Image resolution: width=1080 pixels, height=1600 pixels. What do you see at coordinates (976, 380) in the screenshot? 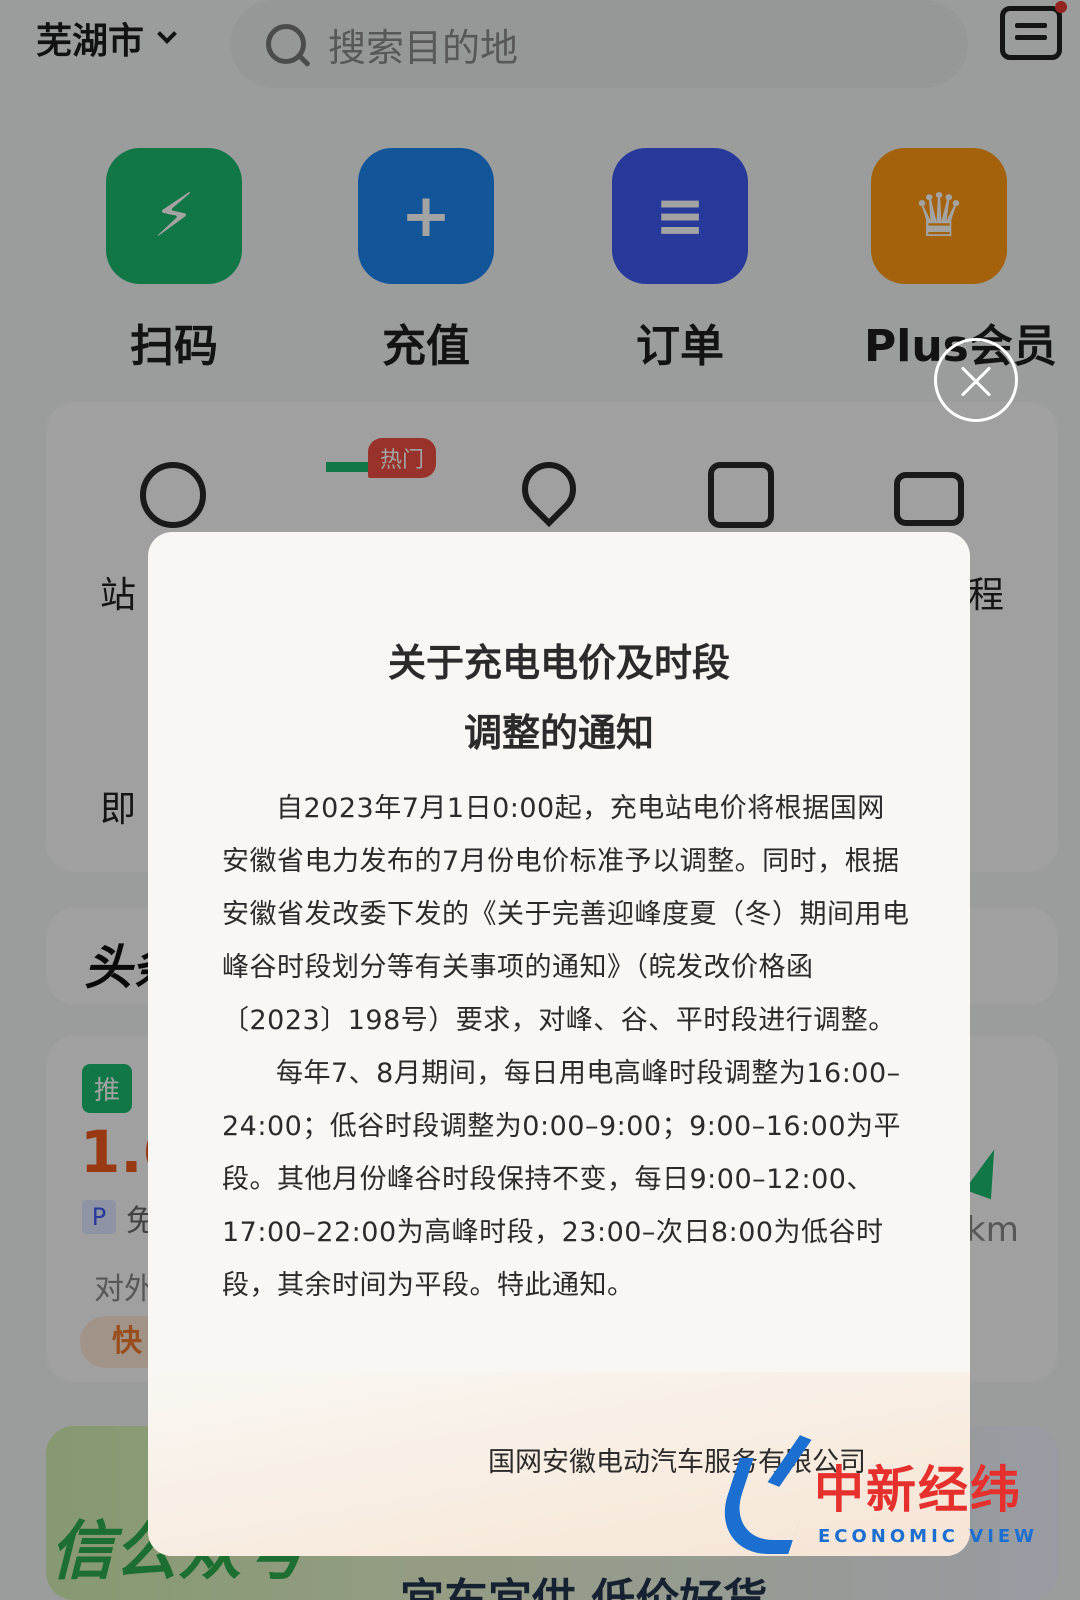
I see `close-icon` at bounding box center [976, 380].